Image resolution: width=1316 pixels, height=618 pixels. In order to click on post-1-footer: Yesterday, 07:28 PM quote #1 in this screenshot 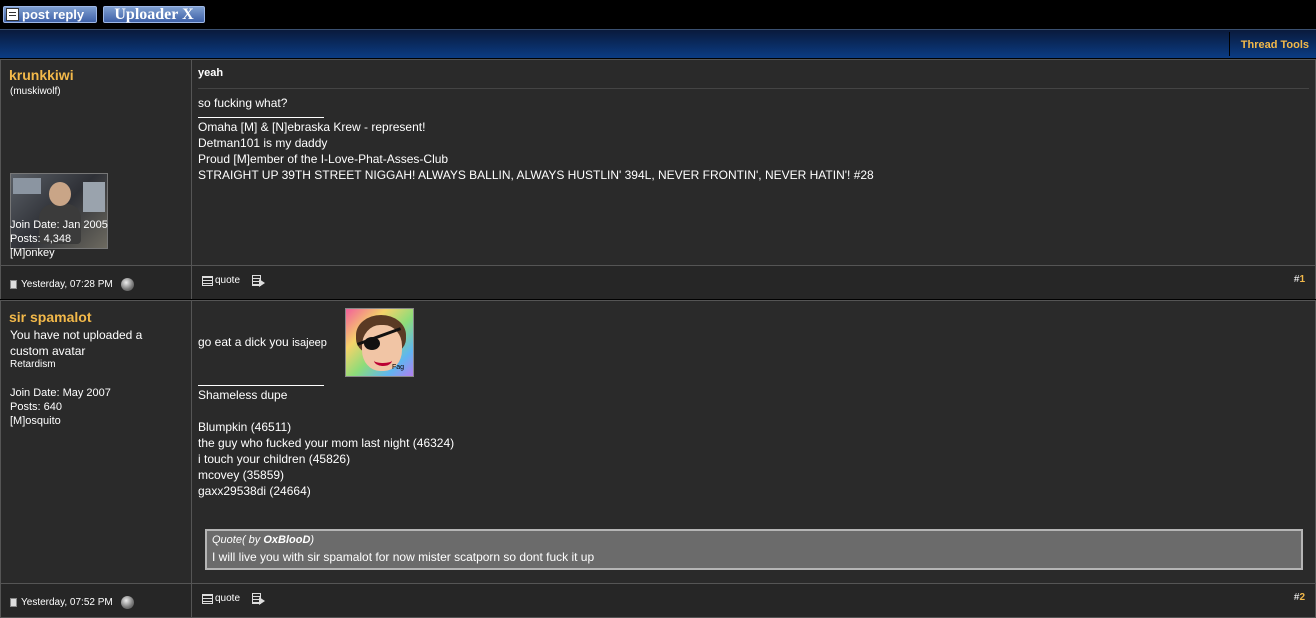, I will do `click(658, 282)`.